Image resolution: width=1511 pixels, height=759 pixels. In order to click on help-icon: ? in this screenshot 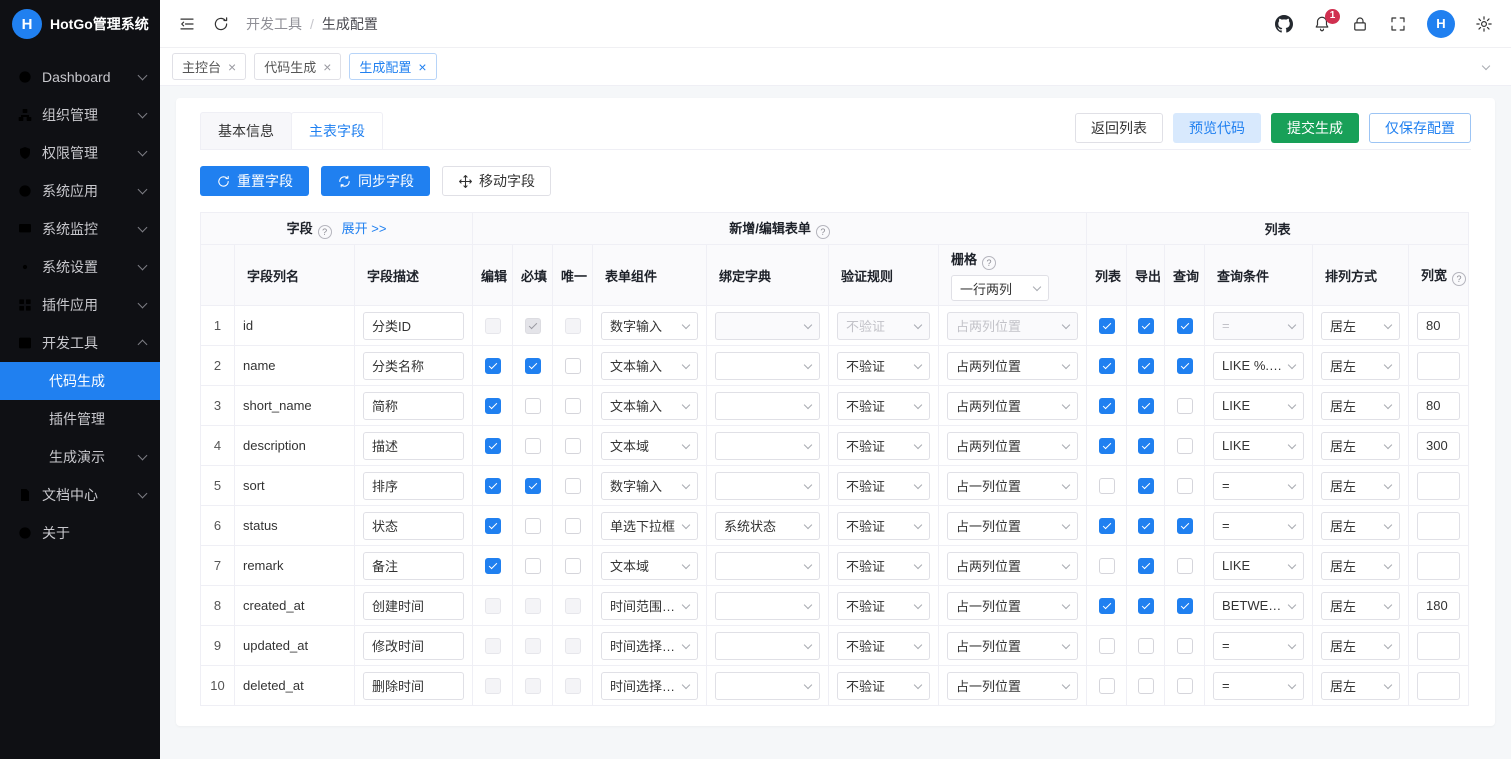, I will do `click(989, 263)`.